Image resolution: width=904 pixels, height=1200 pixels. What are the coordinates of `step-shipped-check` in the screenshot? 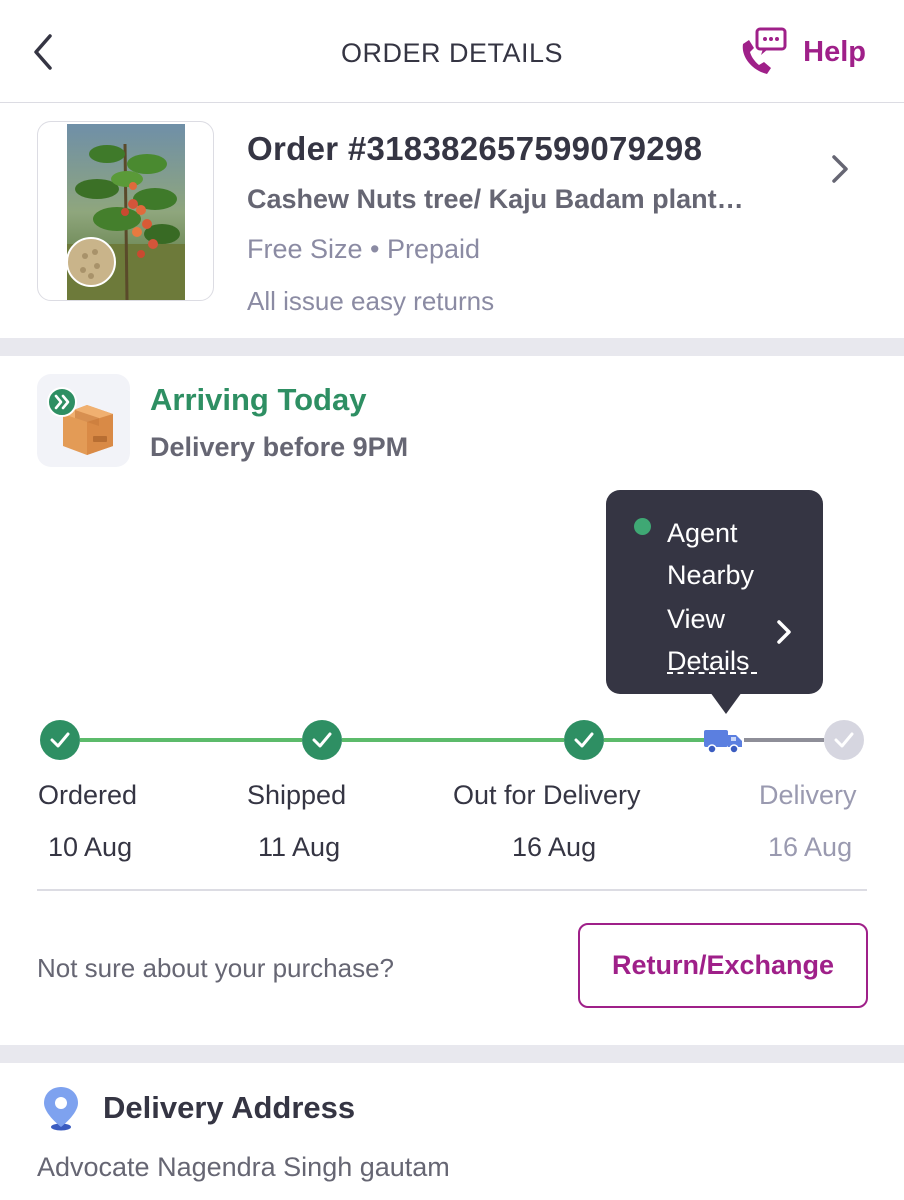 It's located at (322, 740).